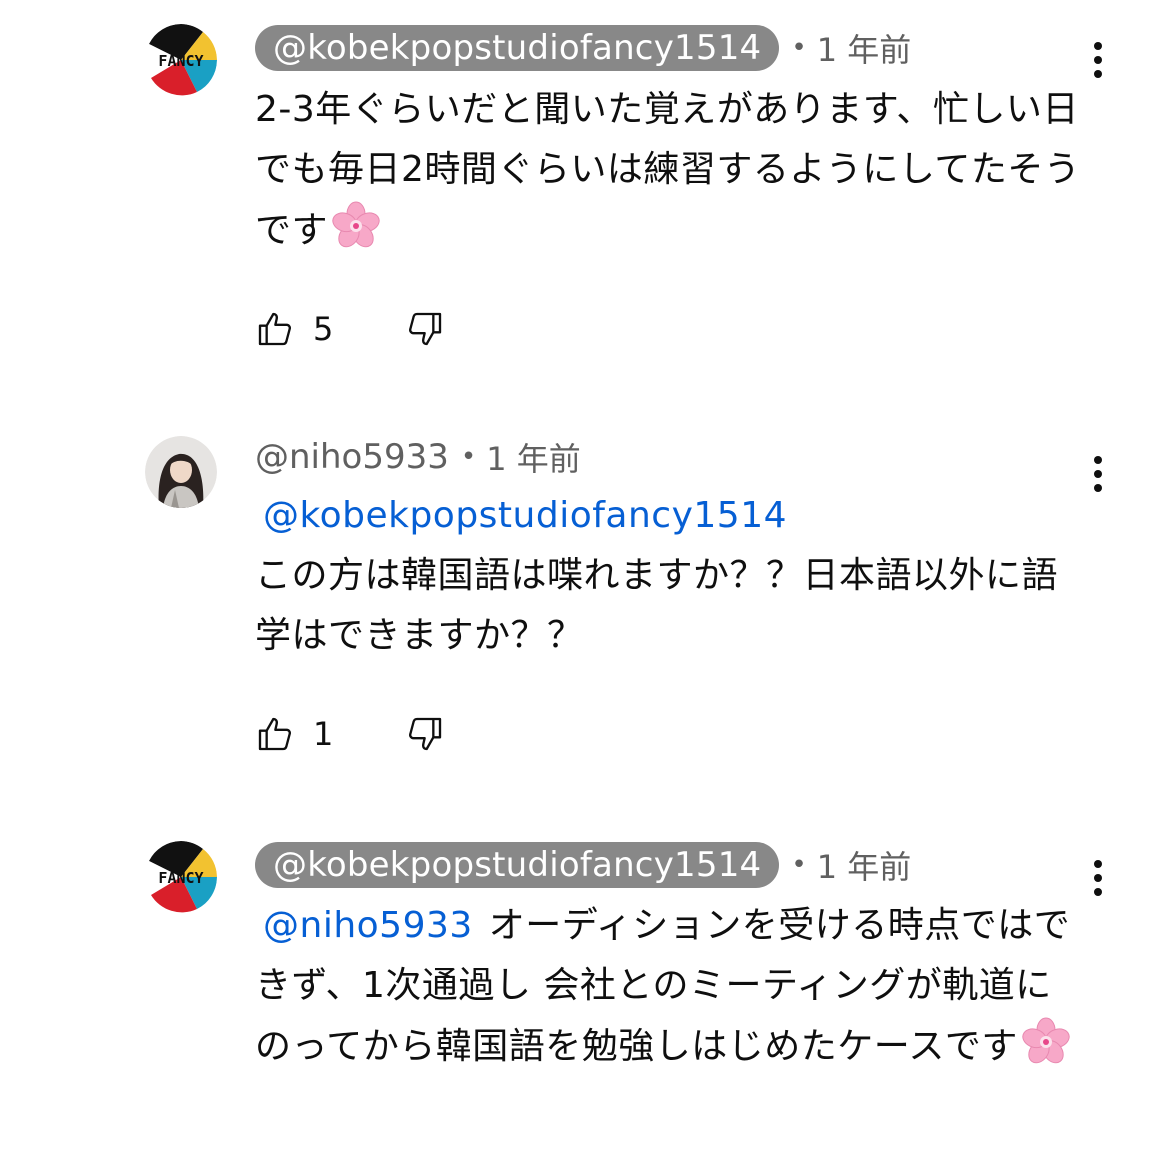 This screenshot has height=1150, width=1170. I want to click on user-photo-icon, so click(181, 472).